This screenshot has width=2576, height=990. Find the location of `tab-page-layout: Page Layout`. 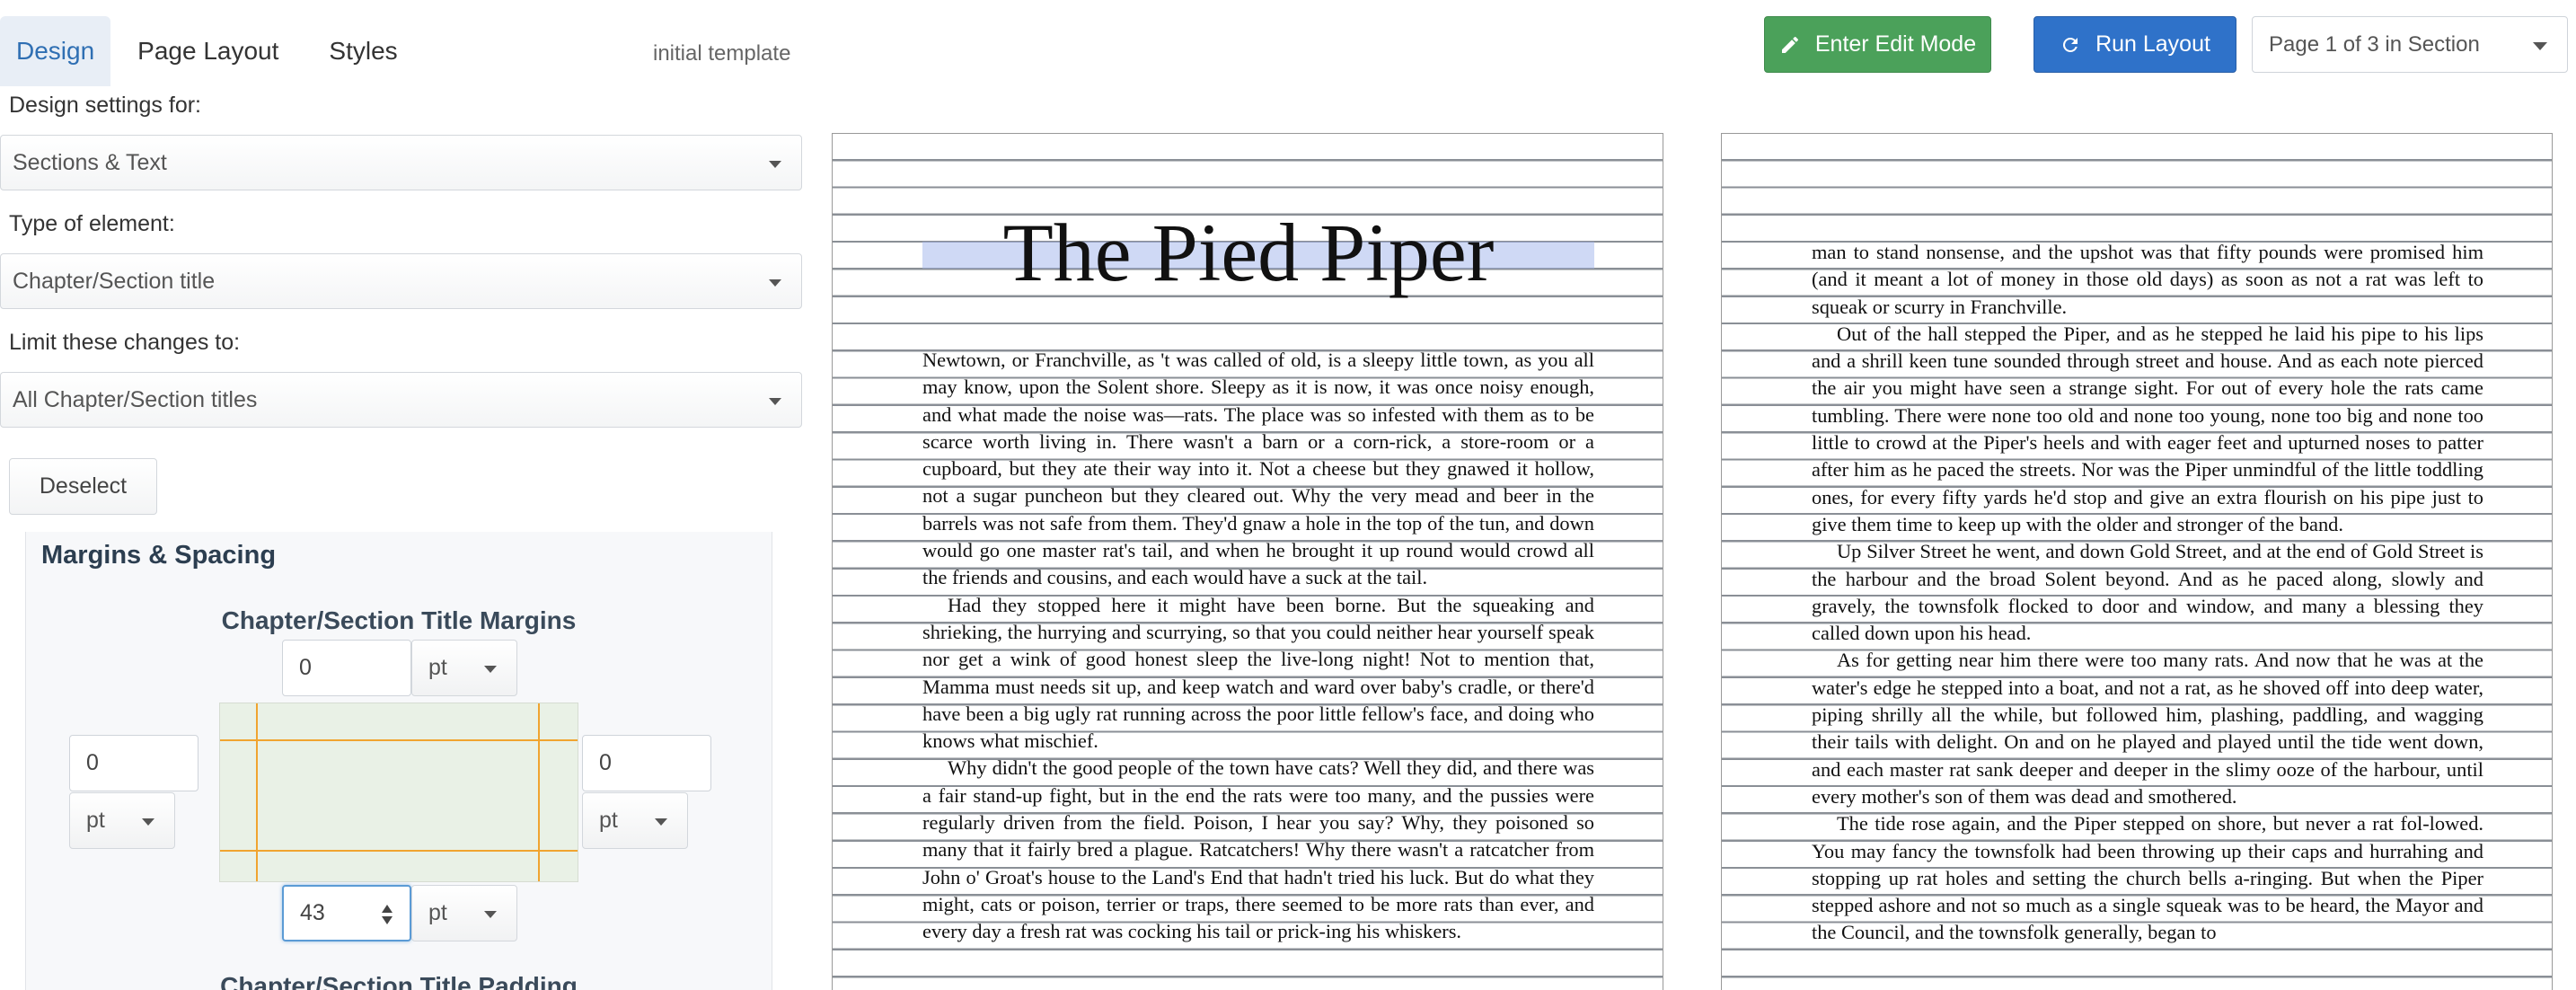

tab-page-layout: Page Layout is located at coordinates (208, 51).